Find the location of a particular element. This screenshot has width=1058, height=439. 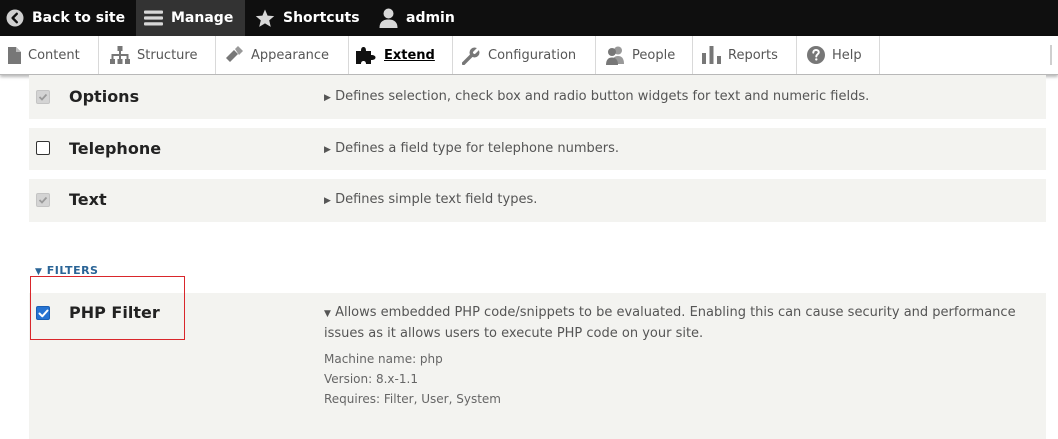

tray-orientation-toggle is located at coordinates (1051, 55).